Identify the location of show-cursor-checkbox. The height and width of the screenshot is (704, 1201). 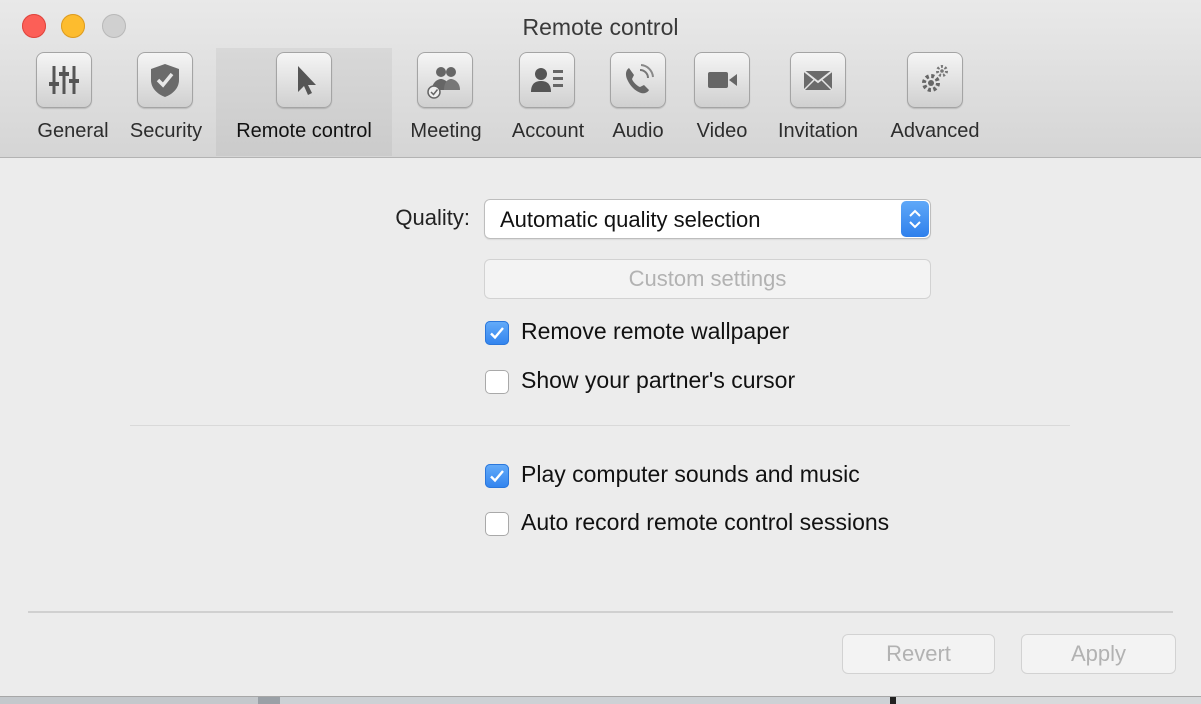
(497, 382).